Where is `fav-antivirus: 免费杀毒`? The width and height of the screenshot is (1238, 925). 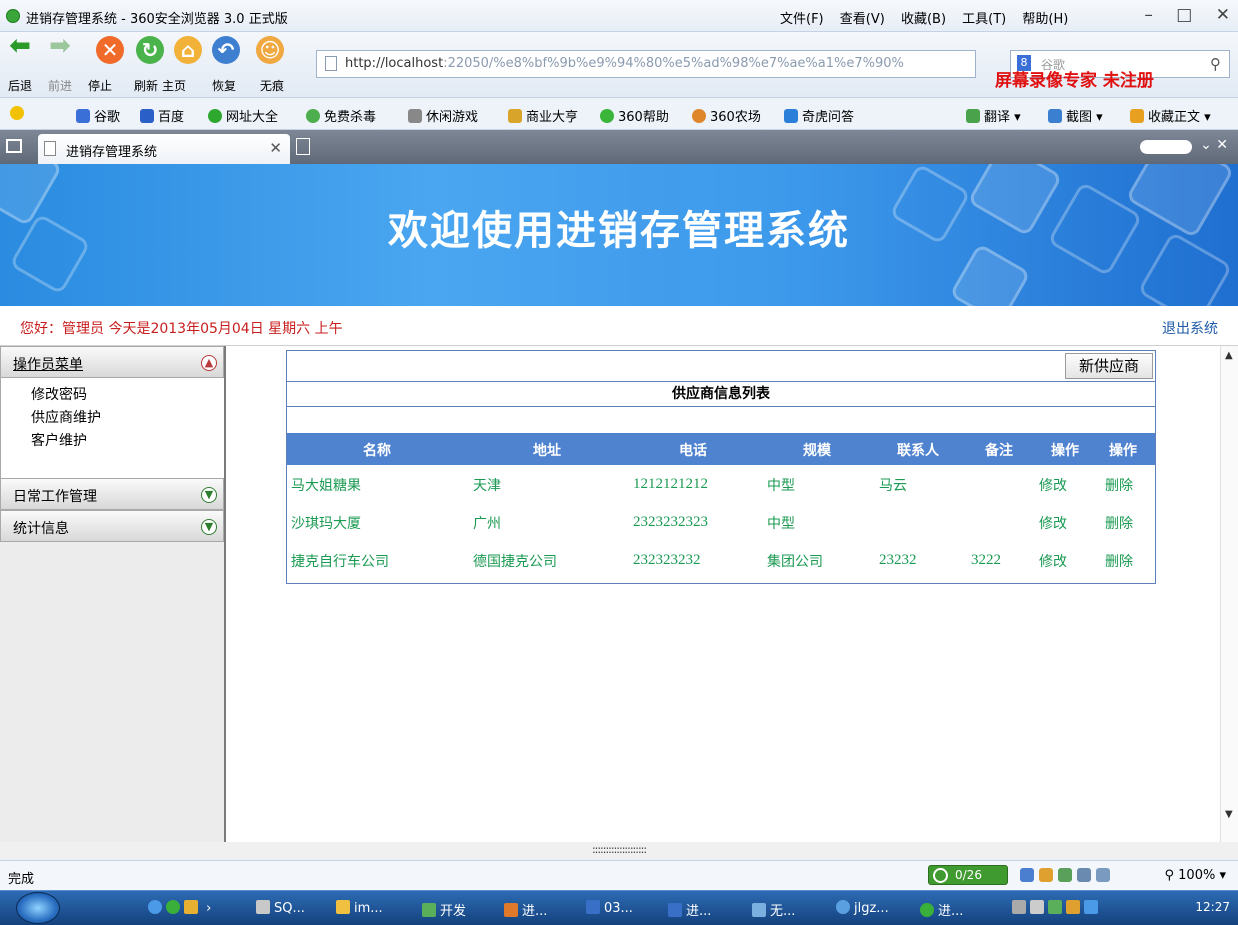
fav-antivirus: 免费杀毒 is located at coordinates (341, 115).